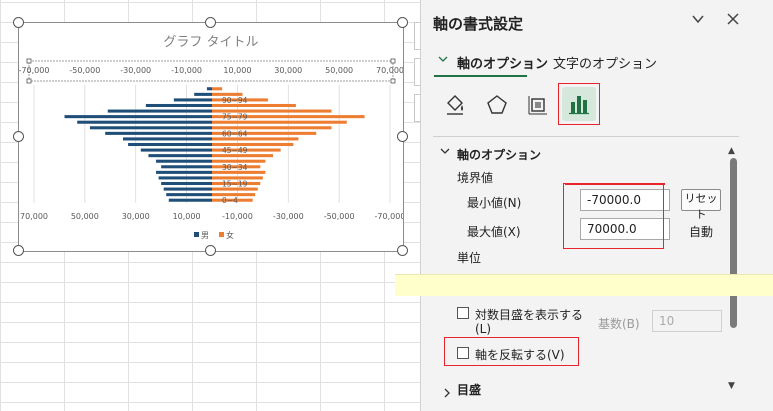 This screenshot has width=773, height=411. I want to click on tab-text-options: 文字のオプション, so click(605, 62).